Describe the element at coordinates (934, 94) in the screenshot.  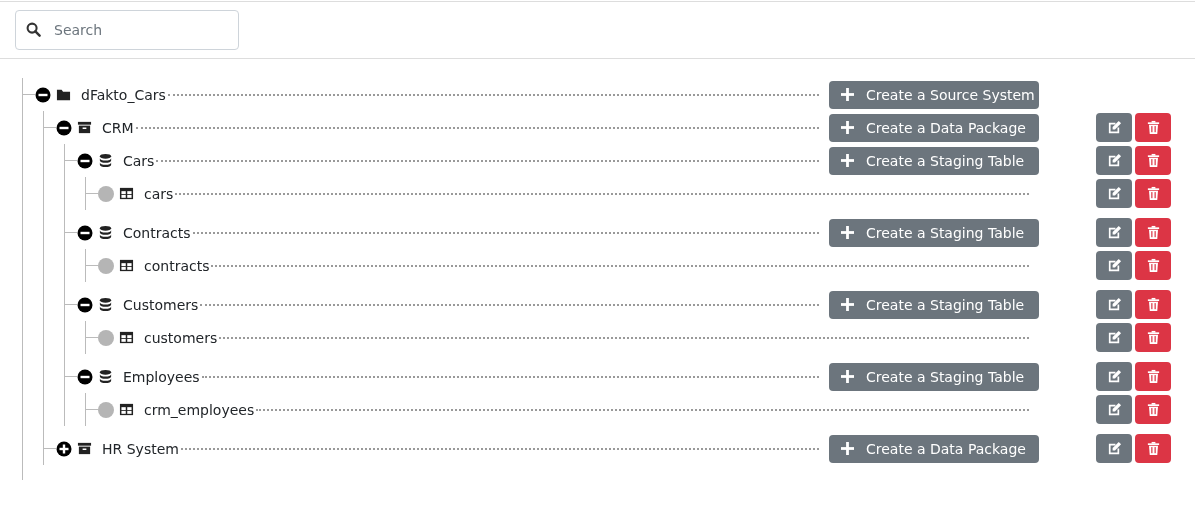
I see `create-button: Create a Source System` at that location.